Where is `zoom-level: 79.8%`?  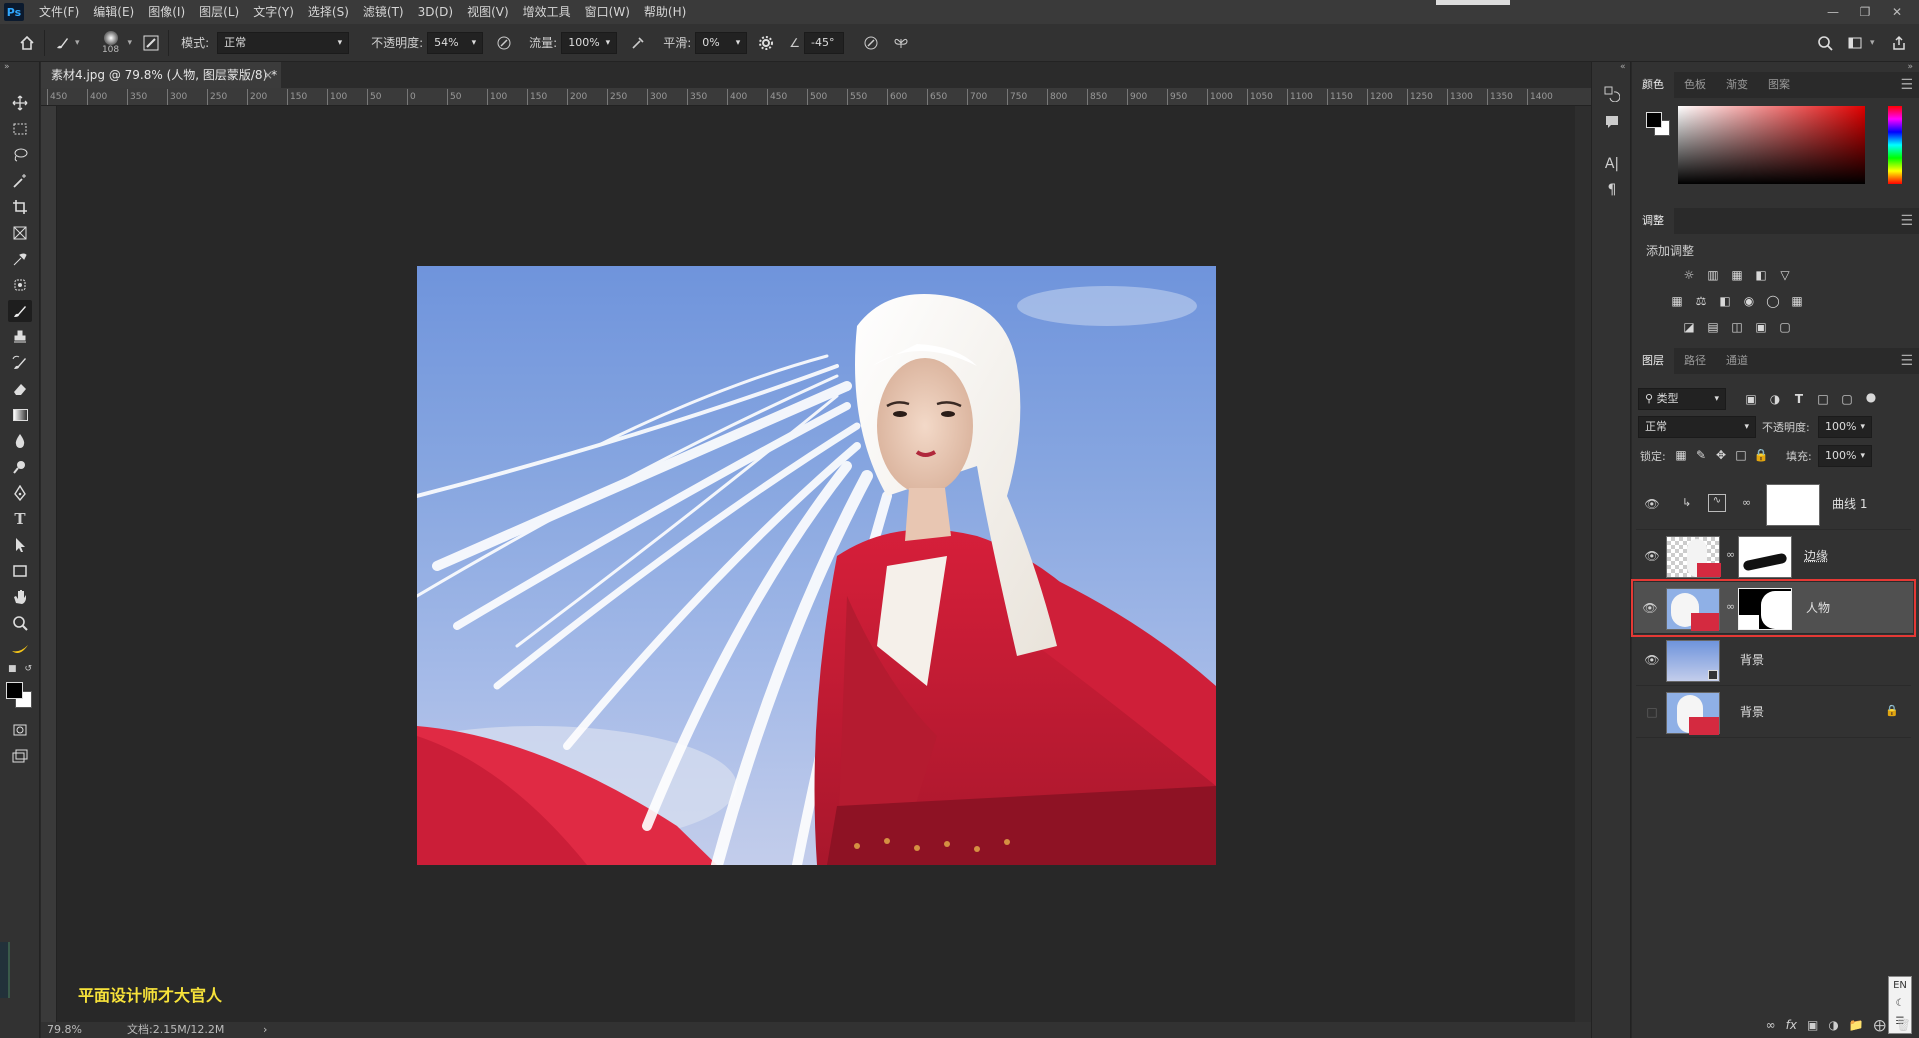 zoom-level: 79.8% is located at coordinates (64, 1030).